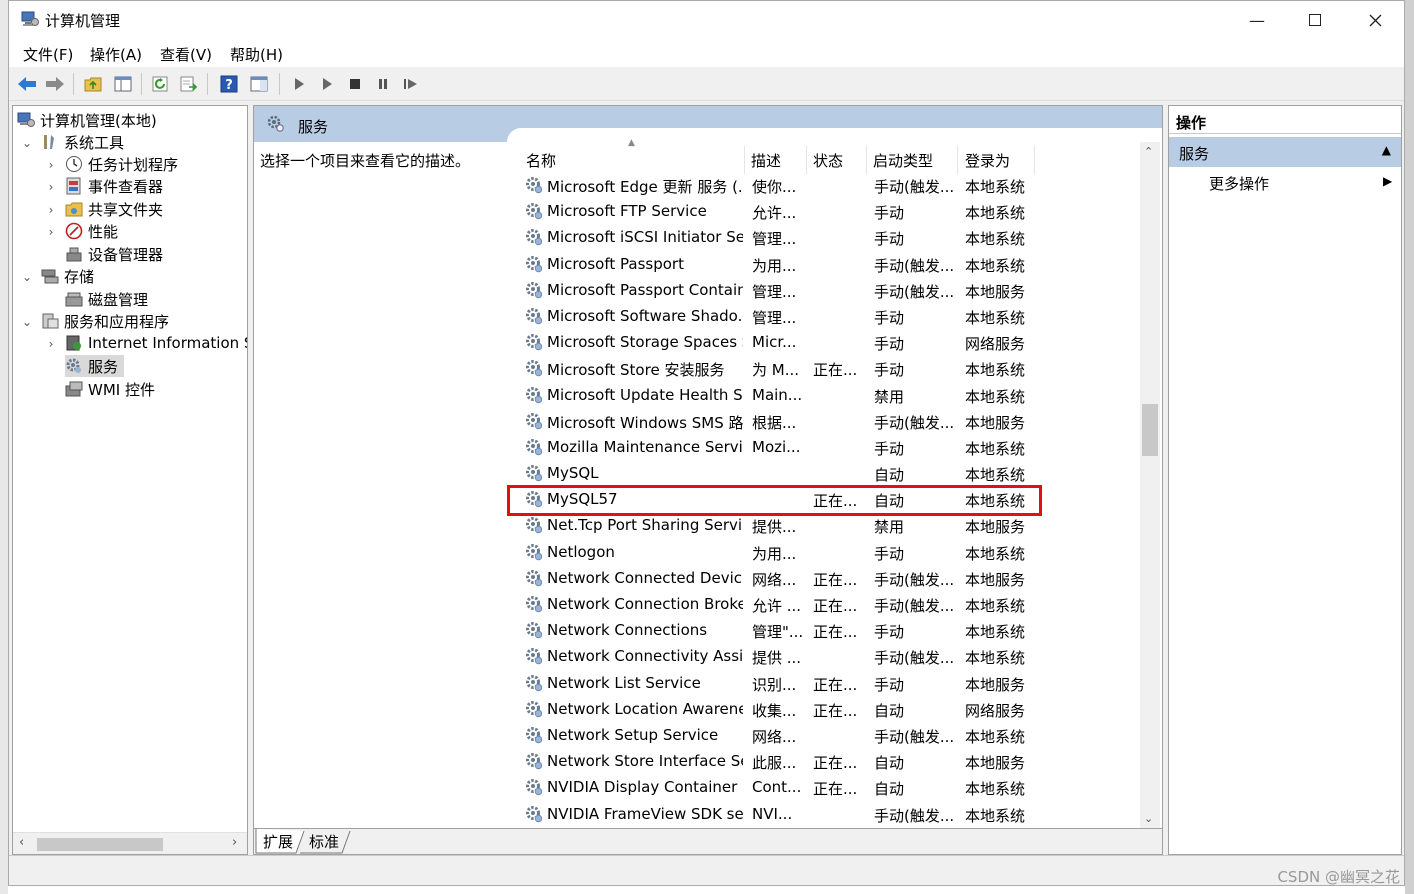 Image resolution: width=1414 pixels, height=894 pixels. I want to click on tree-item-shared-folders: 共享文件夹, so click(114, 209).